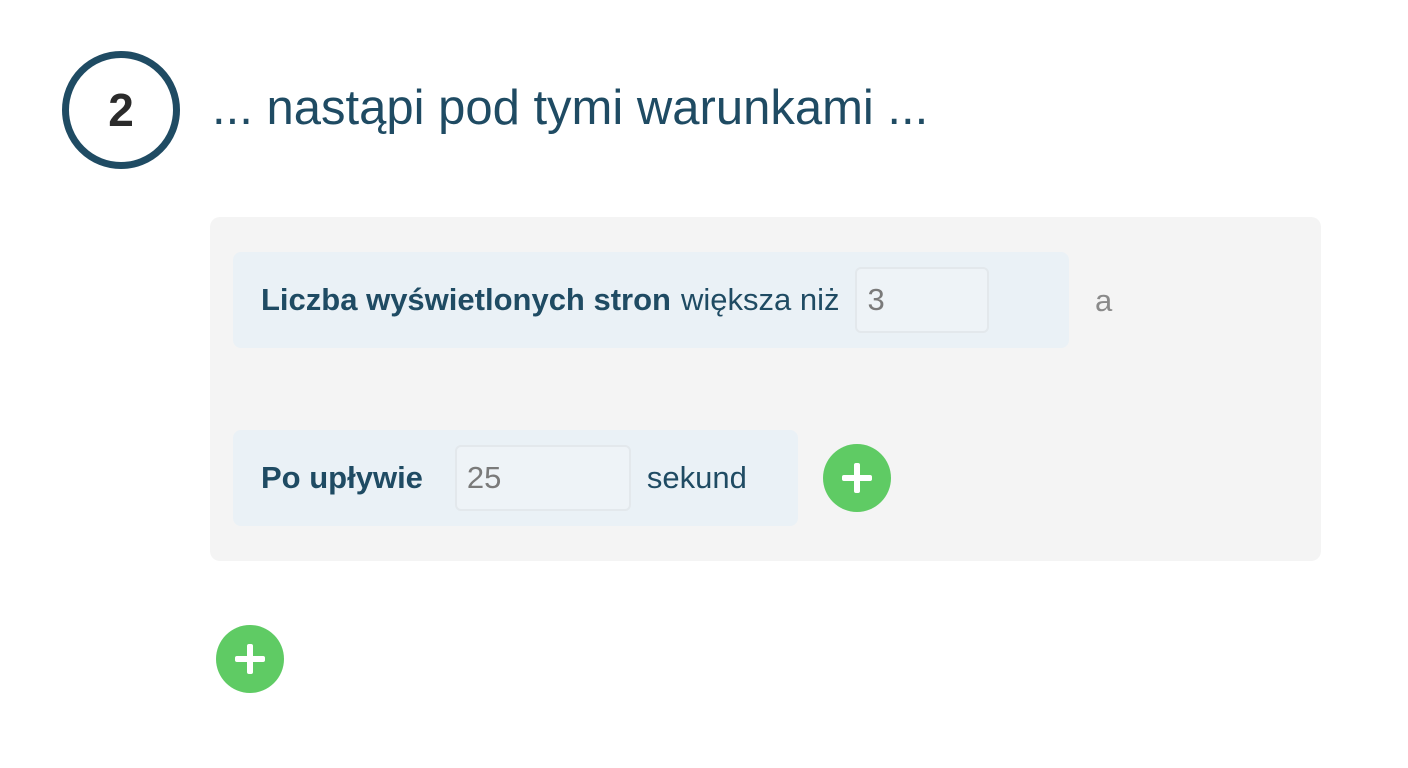 The width and height of the screenshot is (1408, 768). I want to click on step-number: 2, so click(121, 110).